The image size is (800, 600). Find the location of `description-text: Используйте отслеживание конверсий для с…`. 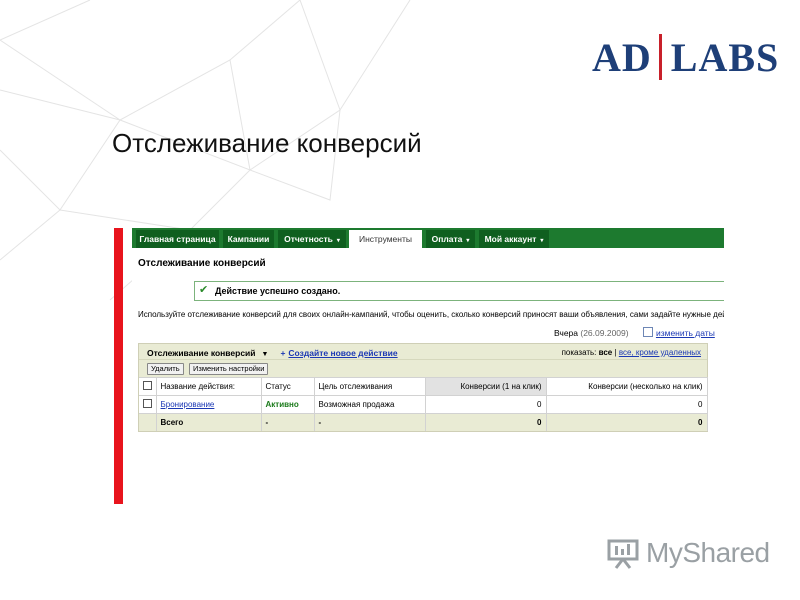

description-text: Используйте отслеживание конверсий для с… is located at coordinates (431, 314).